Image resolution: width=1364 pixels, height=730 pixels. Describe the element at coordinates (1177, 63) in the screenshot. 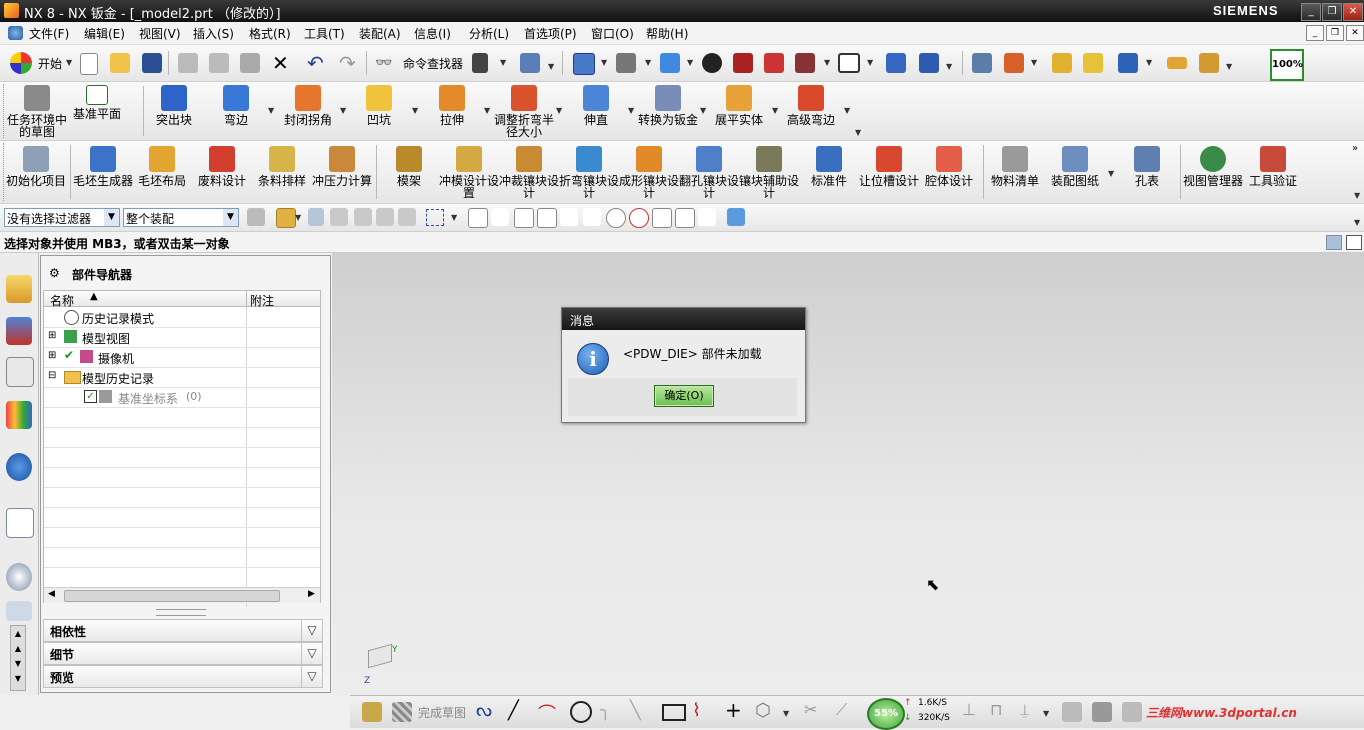

I see `measure-icon` at that location.